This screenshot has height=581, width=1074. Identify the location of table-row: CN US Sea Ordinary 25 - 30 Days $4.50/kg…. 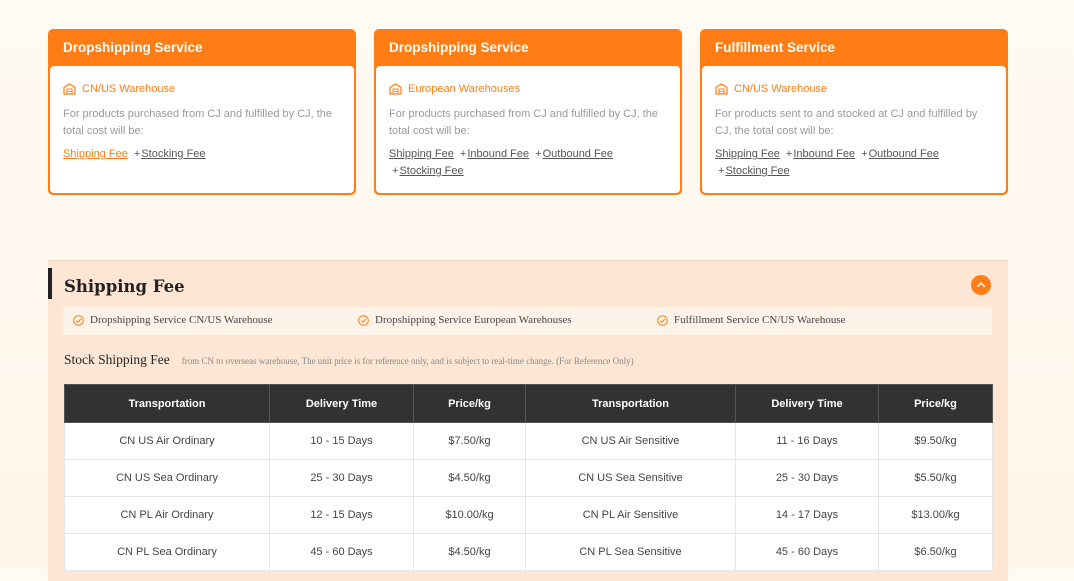
(528, 478).